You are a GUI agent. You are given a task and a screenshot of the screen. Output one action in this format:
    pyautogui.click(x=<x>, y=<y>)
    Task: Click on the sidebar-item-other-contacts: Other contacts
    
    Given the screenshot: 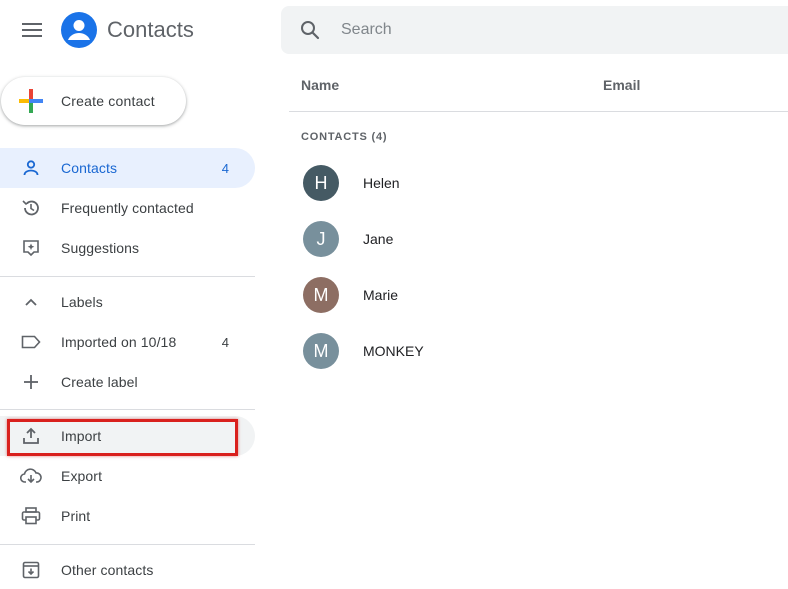 What is the action you would take?
    pyautogui.click(x=127, y=569)
    